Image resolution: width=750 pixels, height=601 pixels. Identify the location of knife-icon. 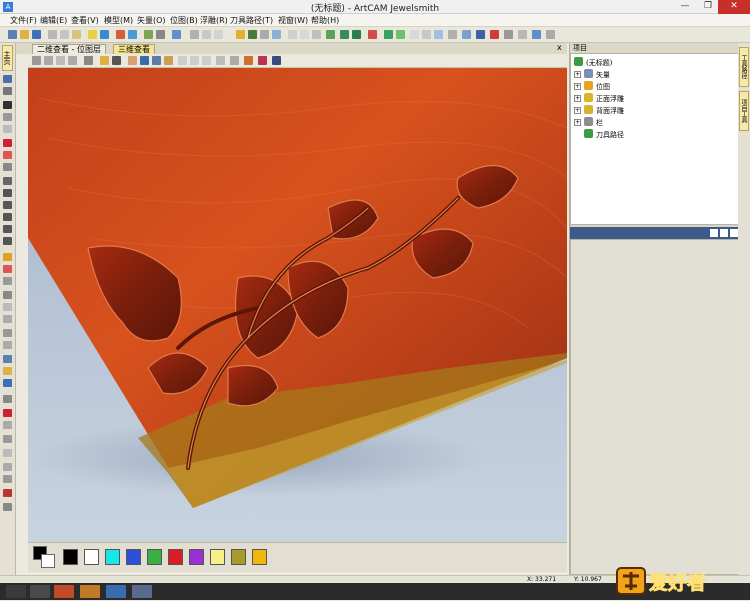
(7, 295).